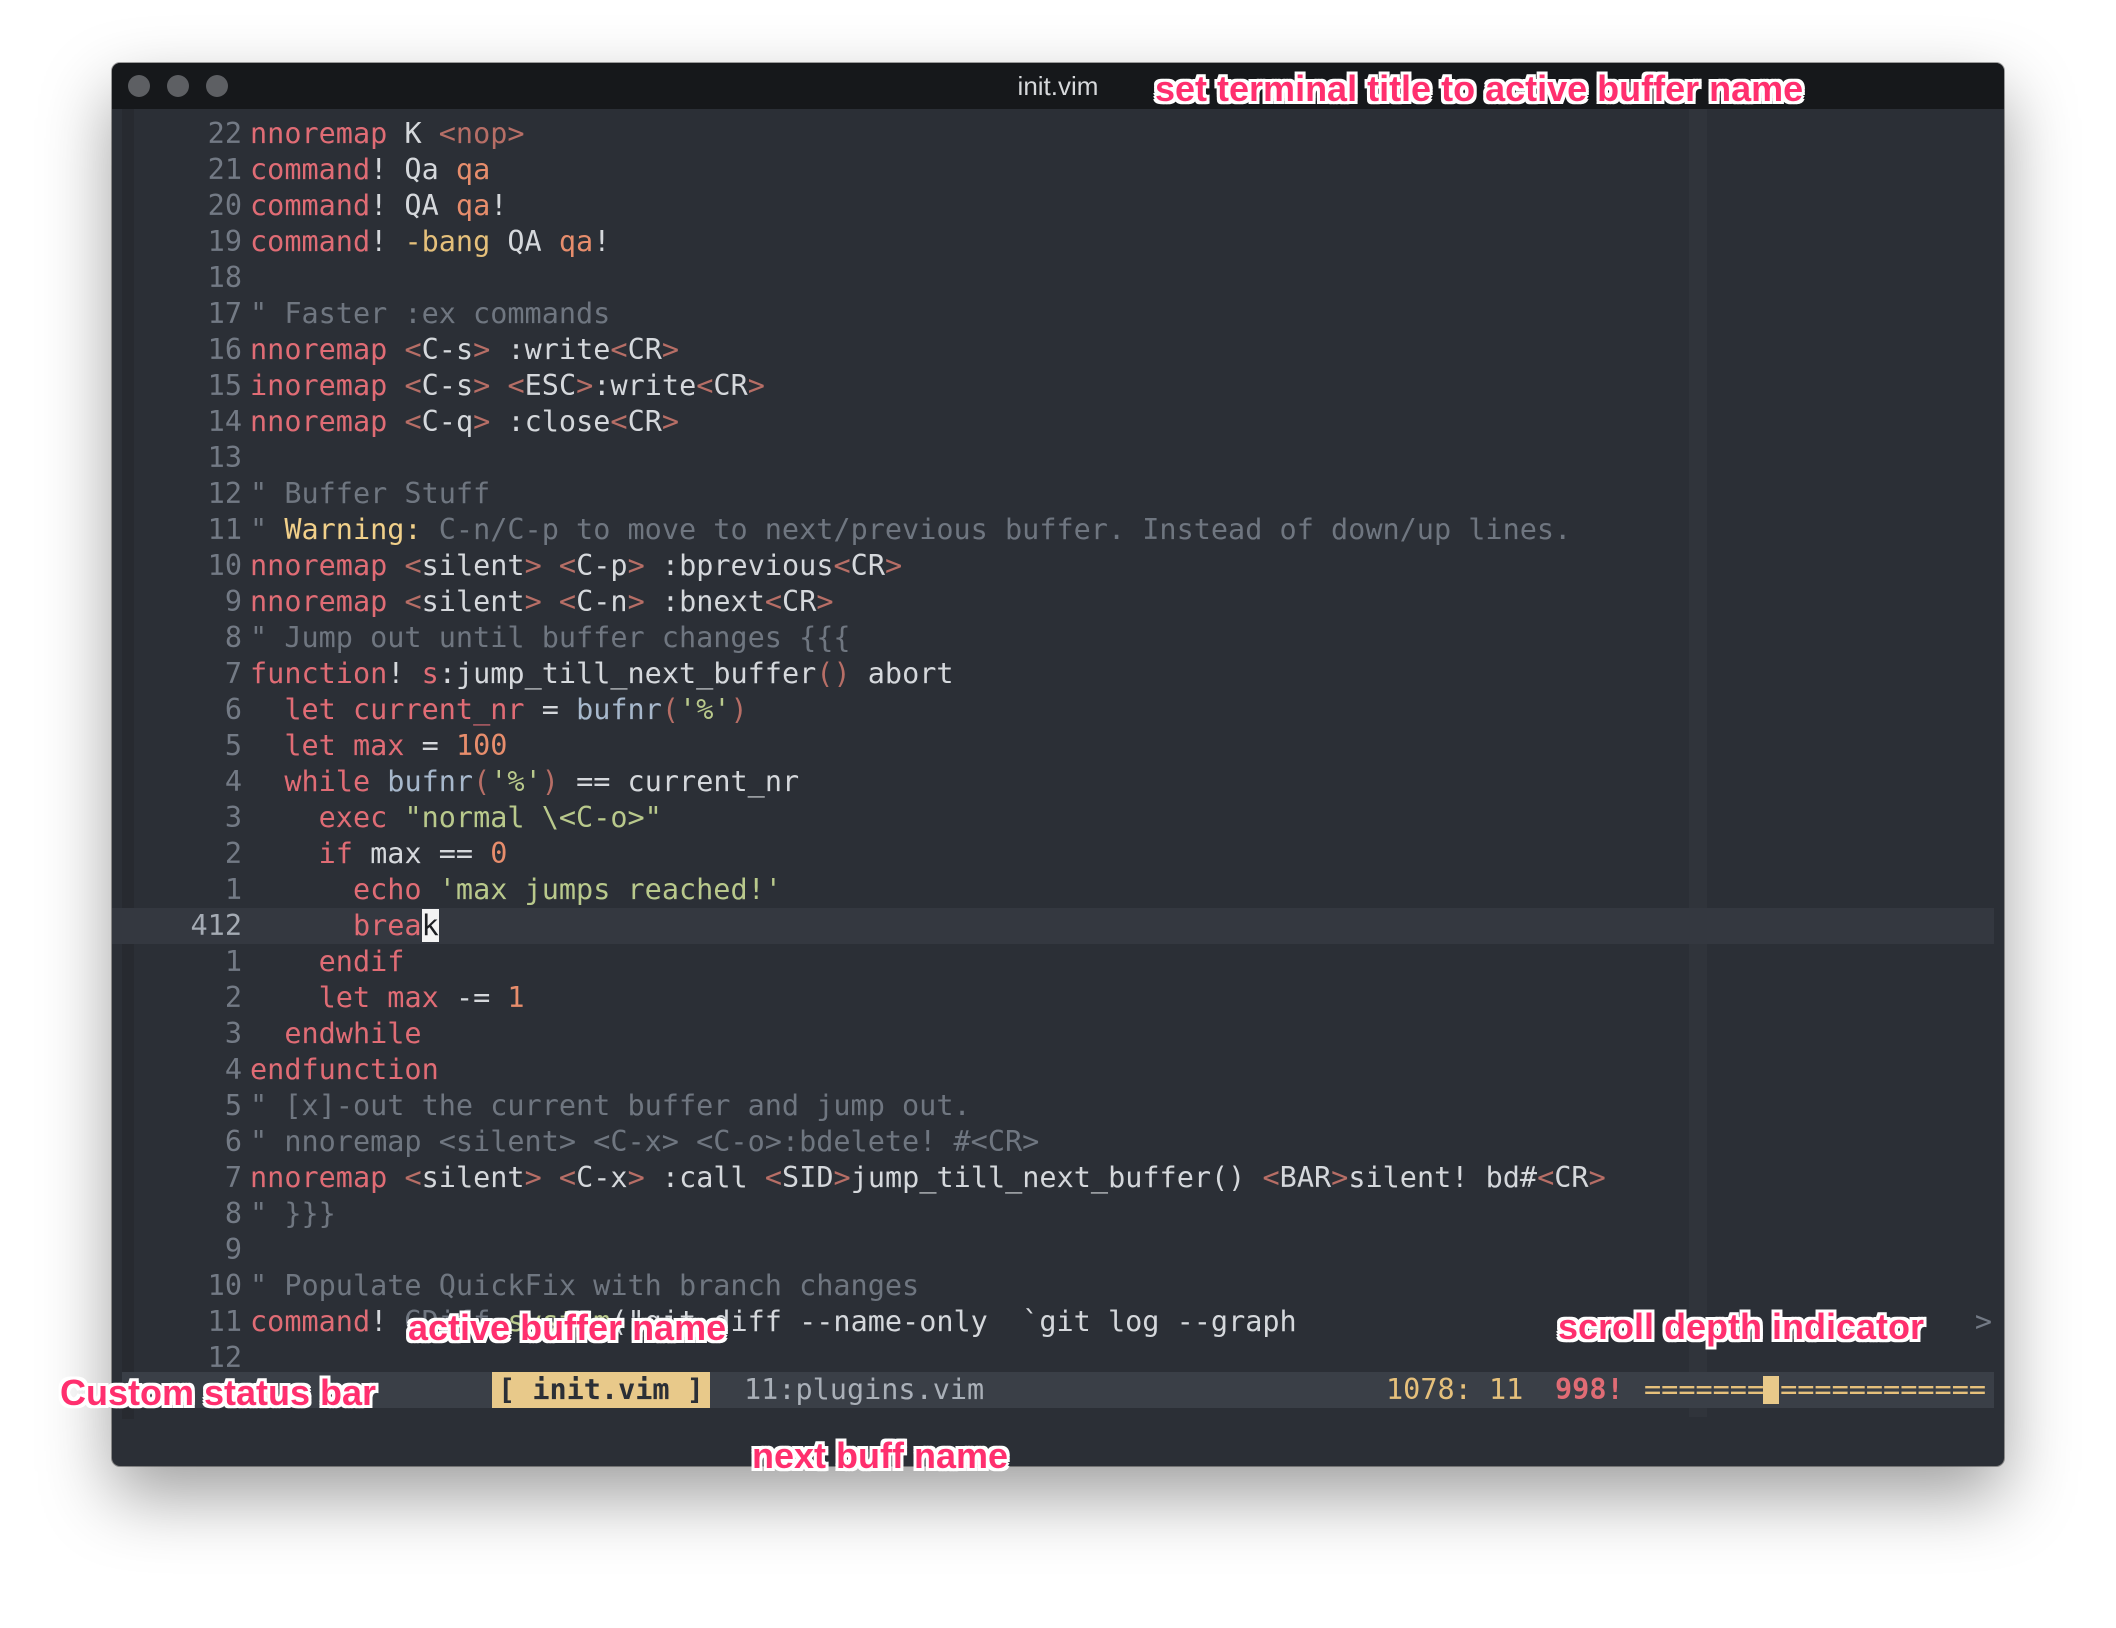 The image size is (2116, 1628). What do you see at coordinates (1058, 1070) in the screenshot?
I see `code-line: 4 endfunction` at bounding box center [1058, 1070].